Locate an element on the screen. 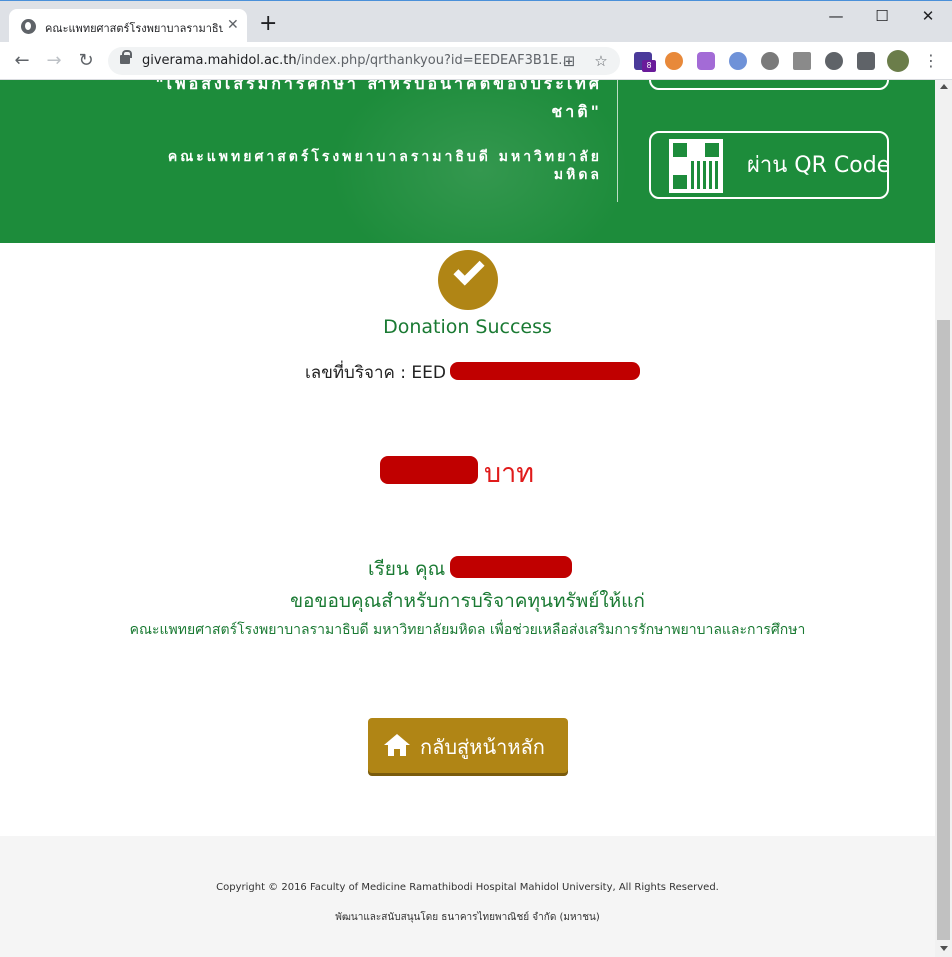 The width and height of the screenshot is (952, 957). success-title: Donation Success is located at coordinates (467, 327).